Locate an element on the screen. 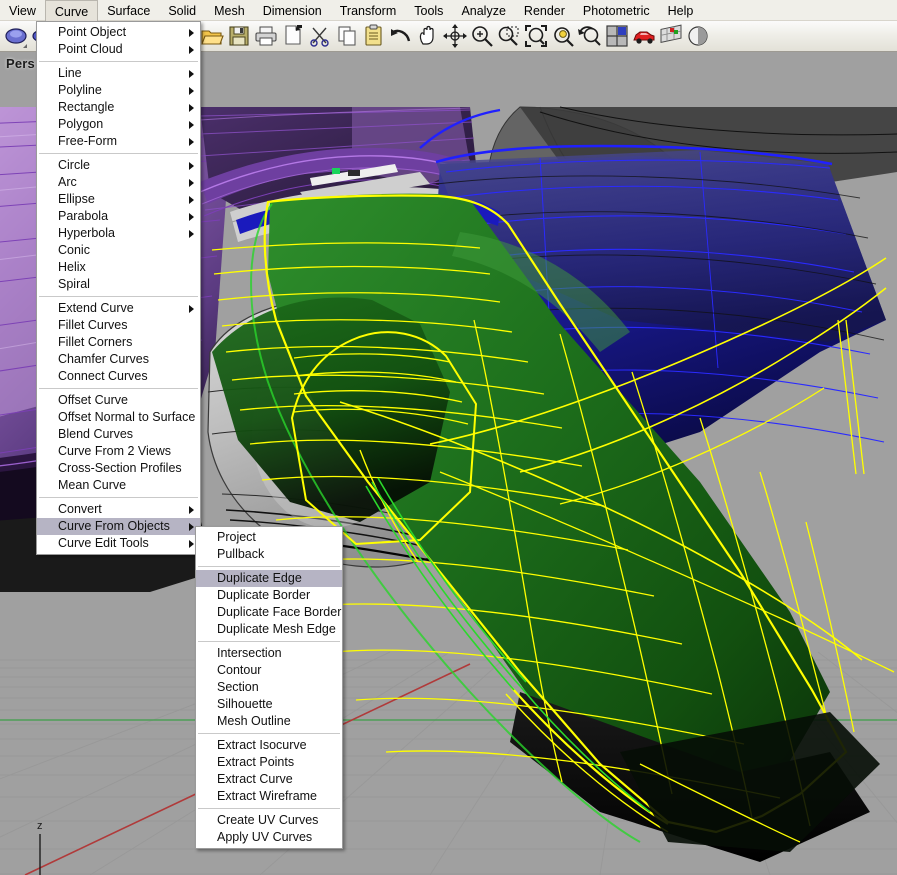 The width and height of the screenshot is (897, 875). toolbar-zoom-extents-icon is located at coordinates (535, 36).